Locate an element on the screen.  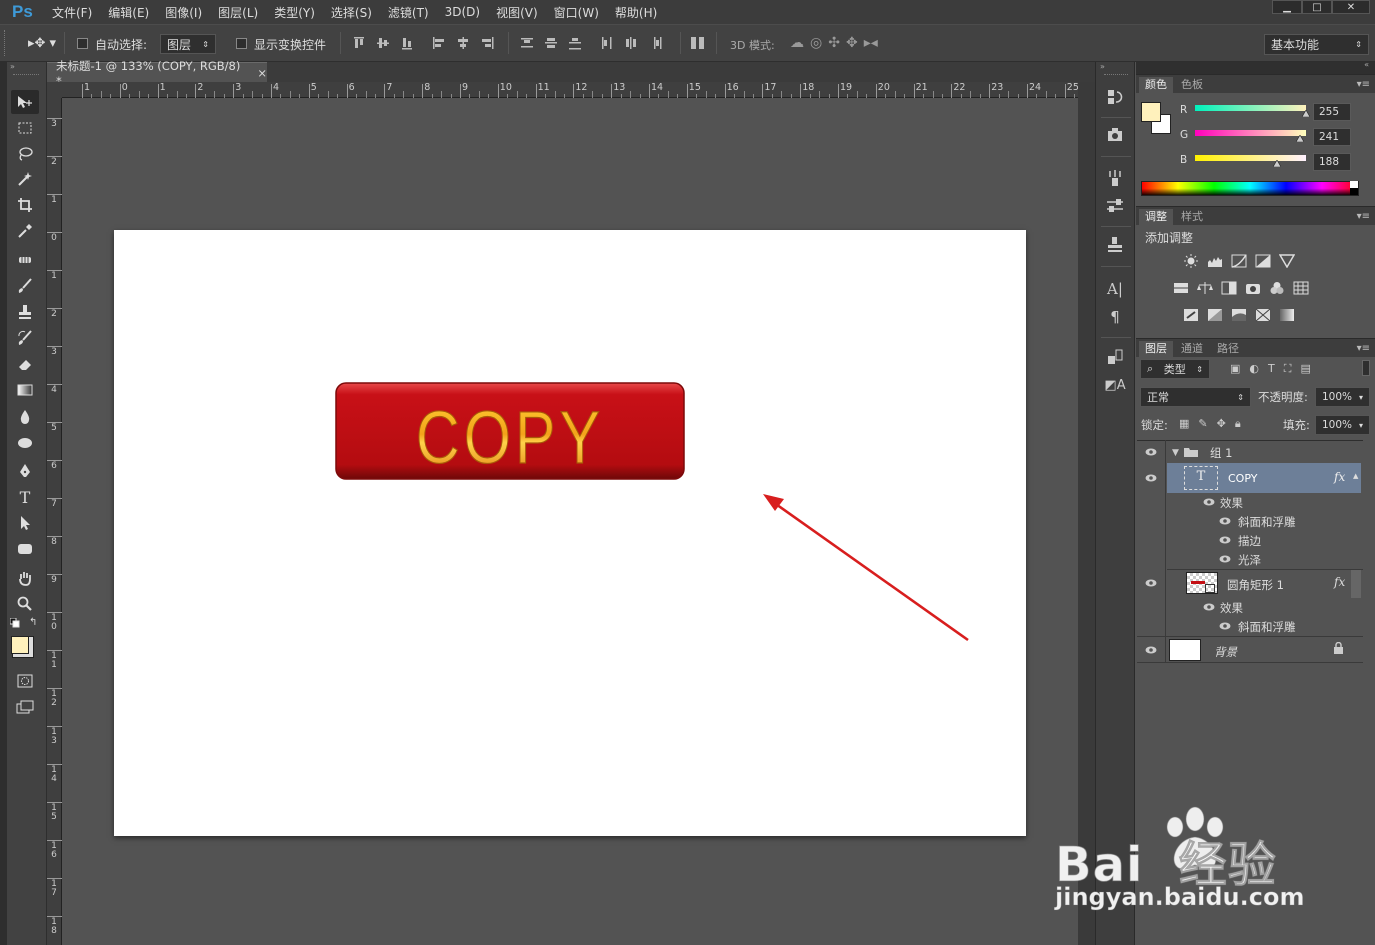
layers-scrollbar-thumb is located at coordinates (1356, 584).